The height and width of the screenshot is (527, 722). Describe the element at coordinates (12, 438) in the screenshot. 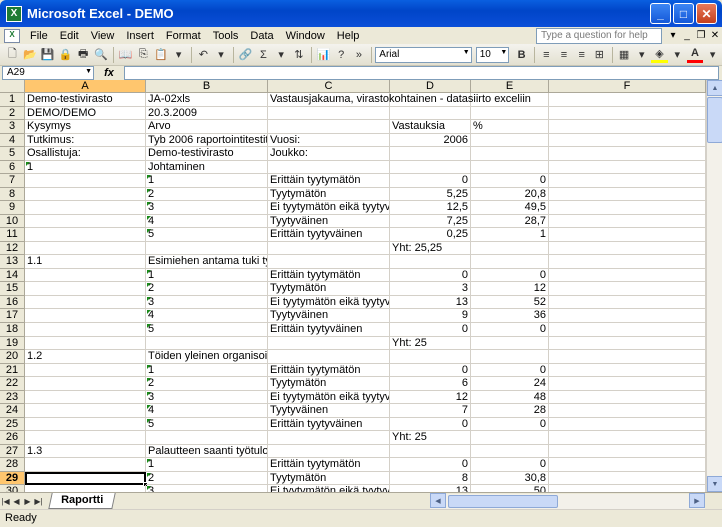

I see `row-header: 26` at that location.